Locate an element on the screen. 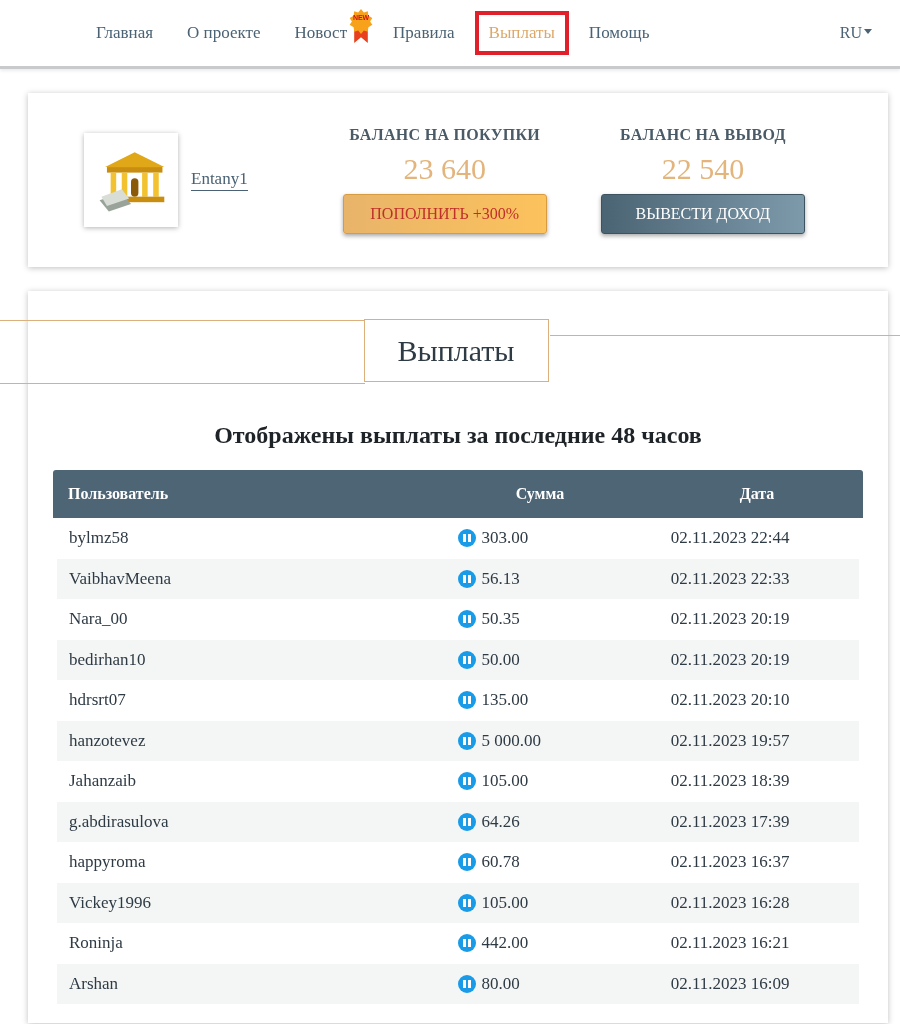 This screenshot has height=1024, width=900. balance-amount: 22 540 is located at coordinates (703, 169).